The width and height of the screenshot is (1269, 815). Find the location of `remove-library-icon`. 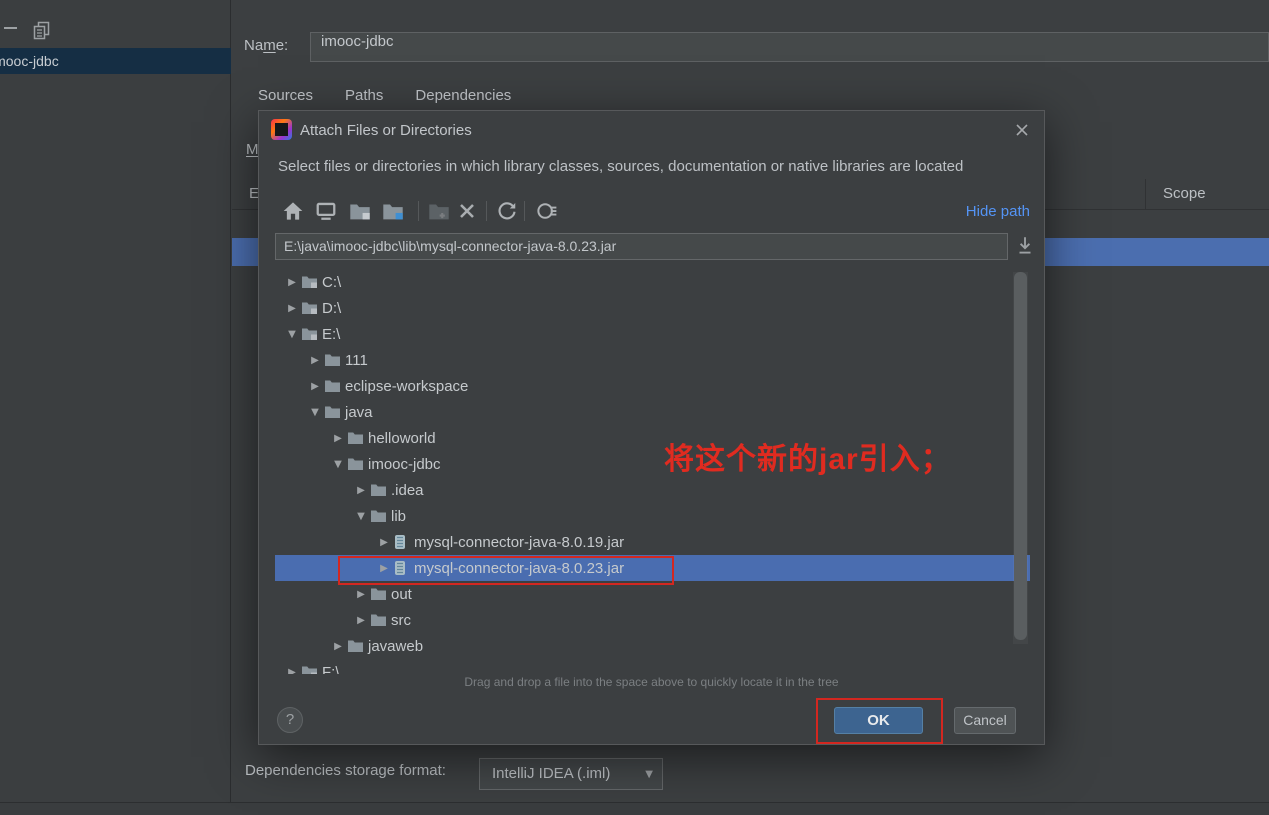

remove-library-icon is located at coordinates (10, 28).